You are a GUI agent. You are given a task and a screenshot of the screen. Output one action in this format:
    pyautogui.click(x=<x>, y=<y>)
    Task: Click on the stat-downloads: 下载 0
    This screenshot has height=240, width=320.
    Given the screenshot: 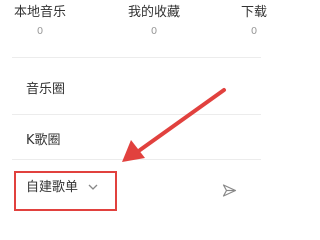 What is the action you would take?
    pyautogui.click(x=254, y=21)
    